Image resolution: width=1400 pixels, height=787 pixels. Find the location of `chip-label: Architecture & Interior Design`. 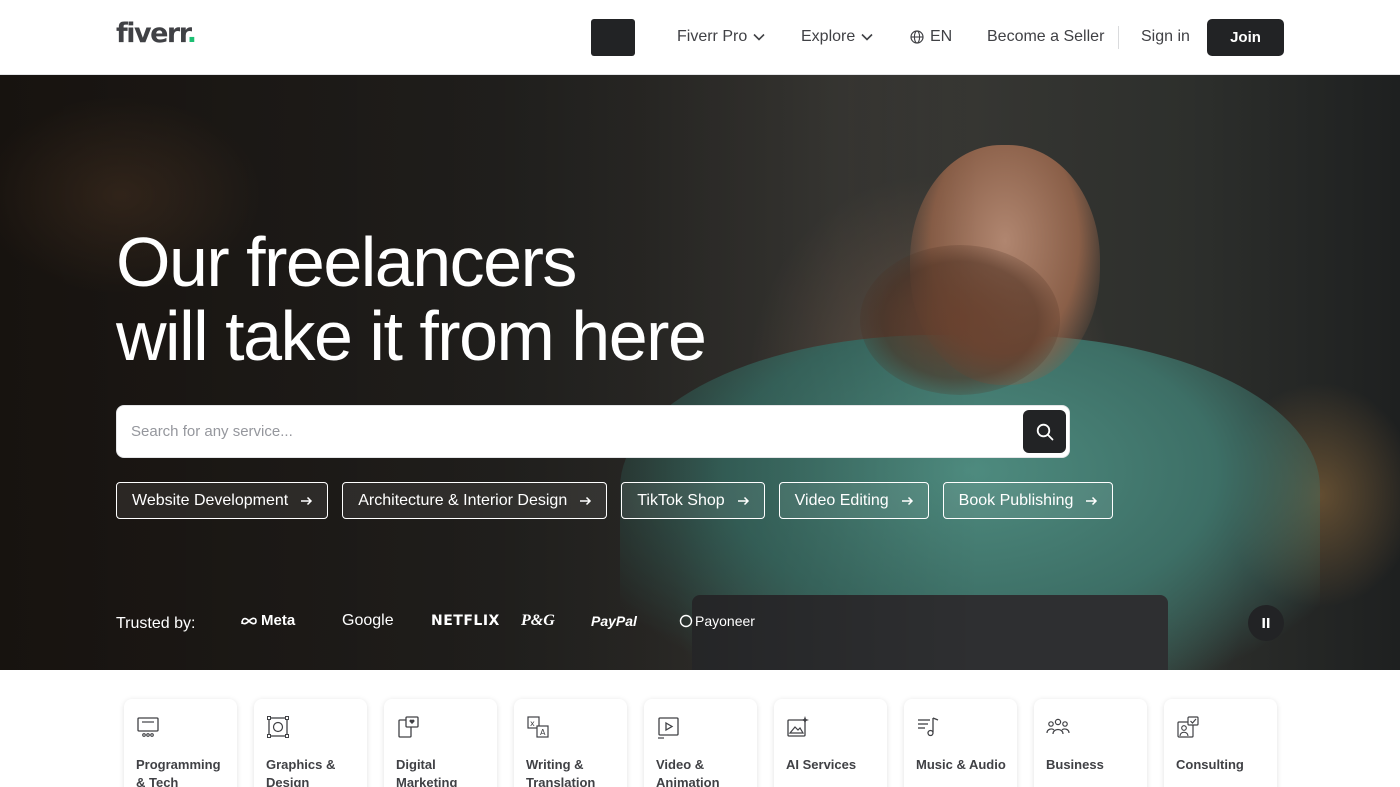

chip-label: Architecture & Interior Design is located at coordinates (463, 500).